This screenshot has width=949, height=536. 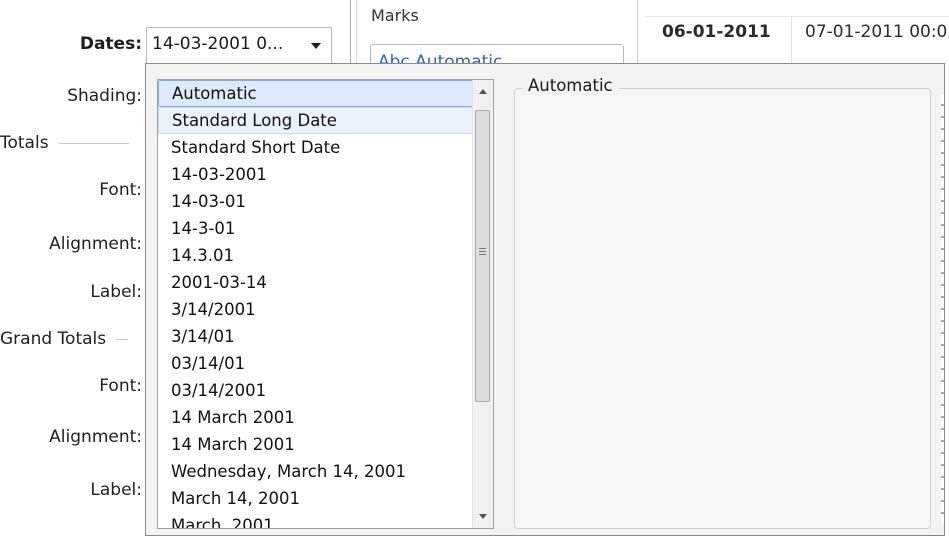 I want to click on totals-alignment-label: Alignment:, so click(x=95, y=244).